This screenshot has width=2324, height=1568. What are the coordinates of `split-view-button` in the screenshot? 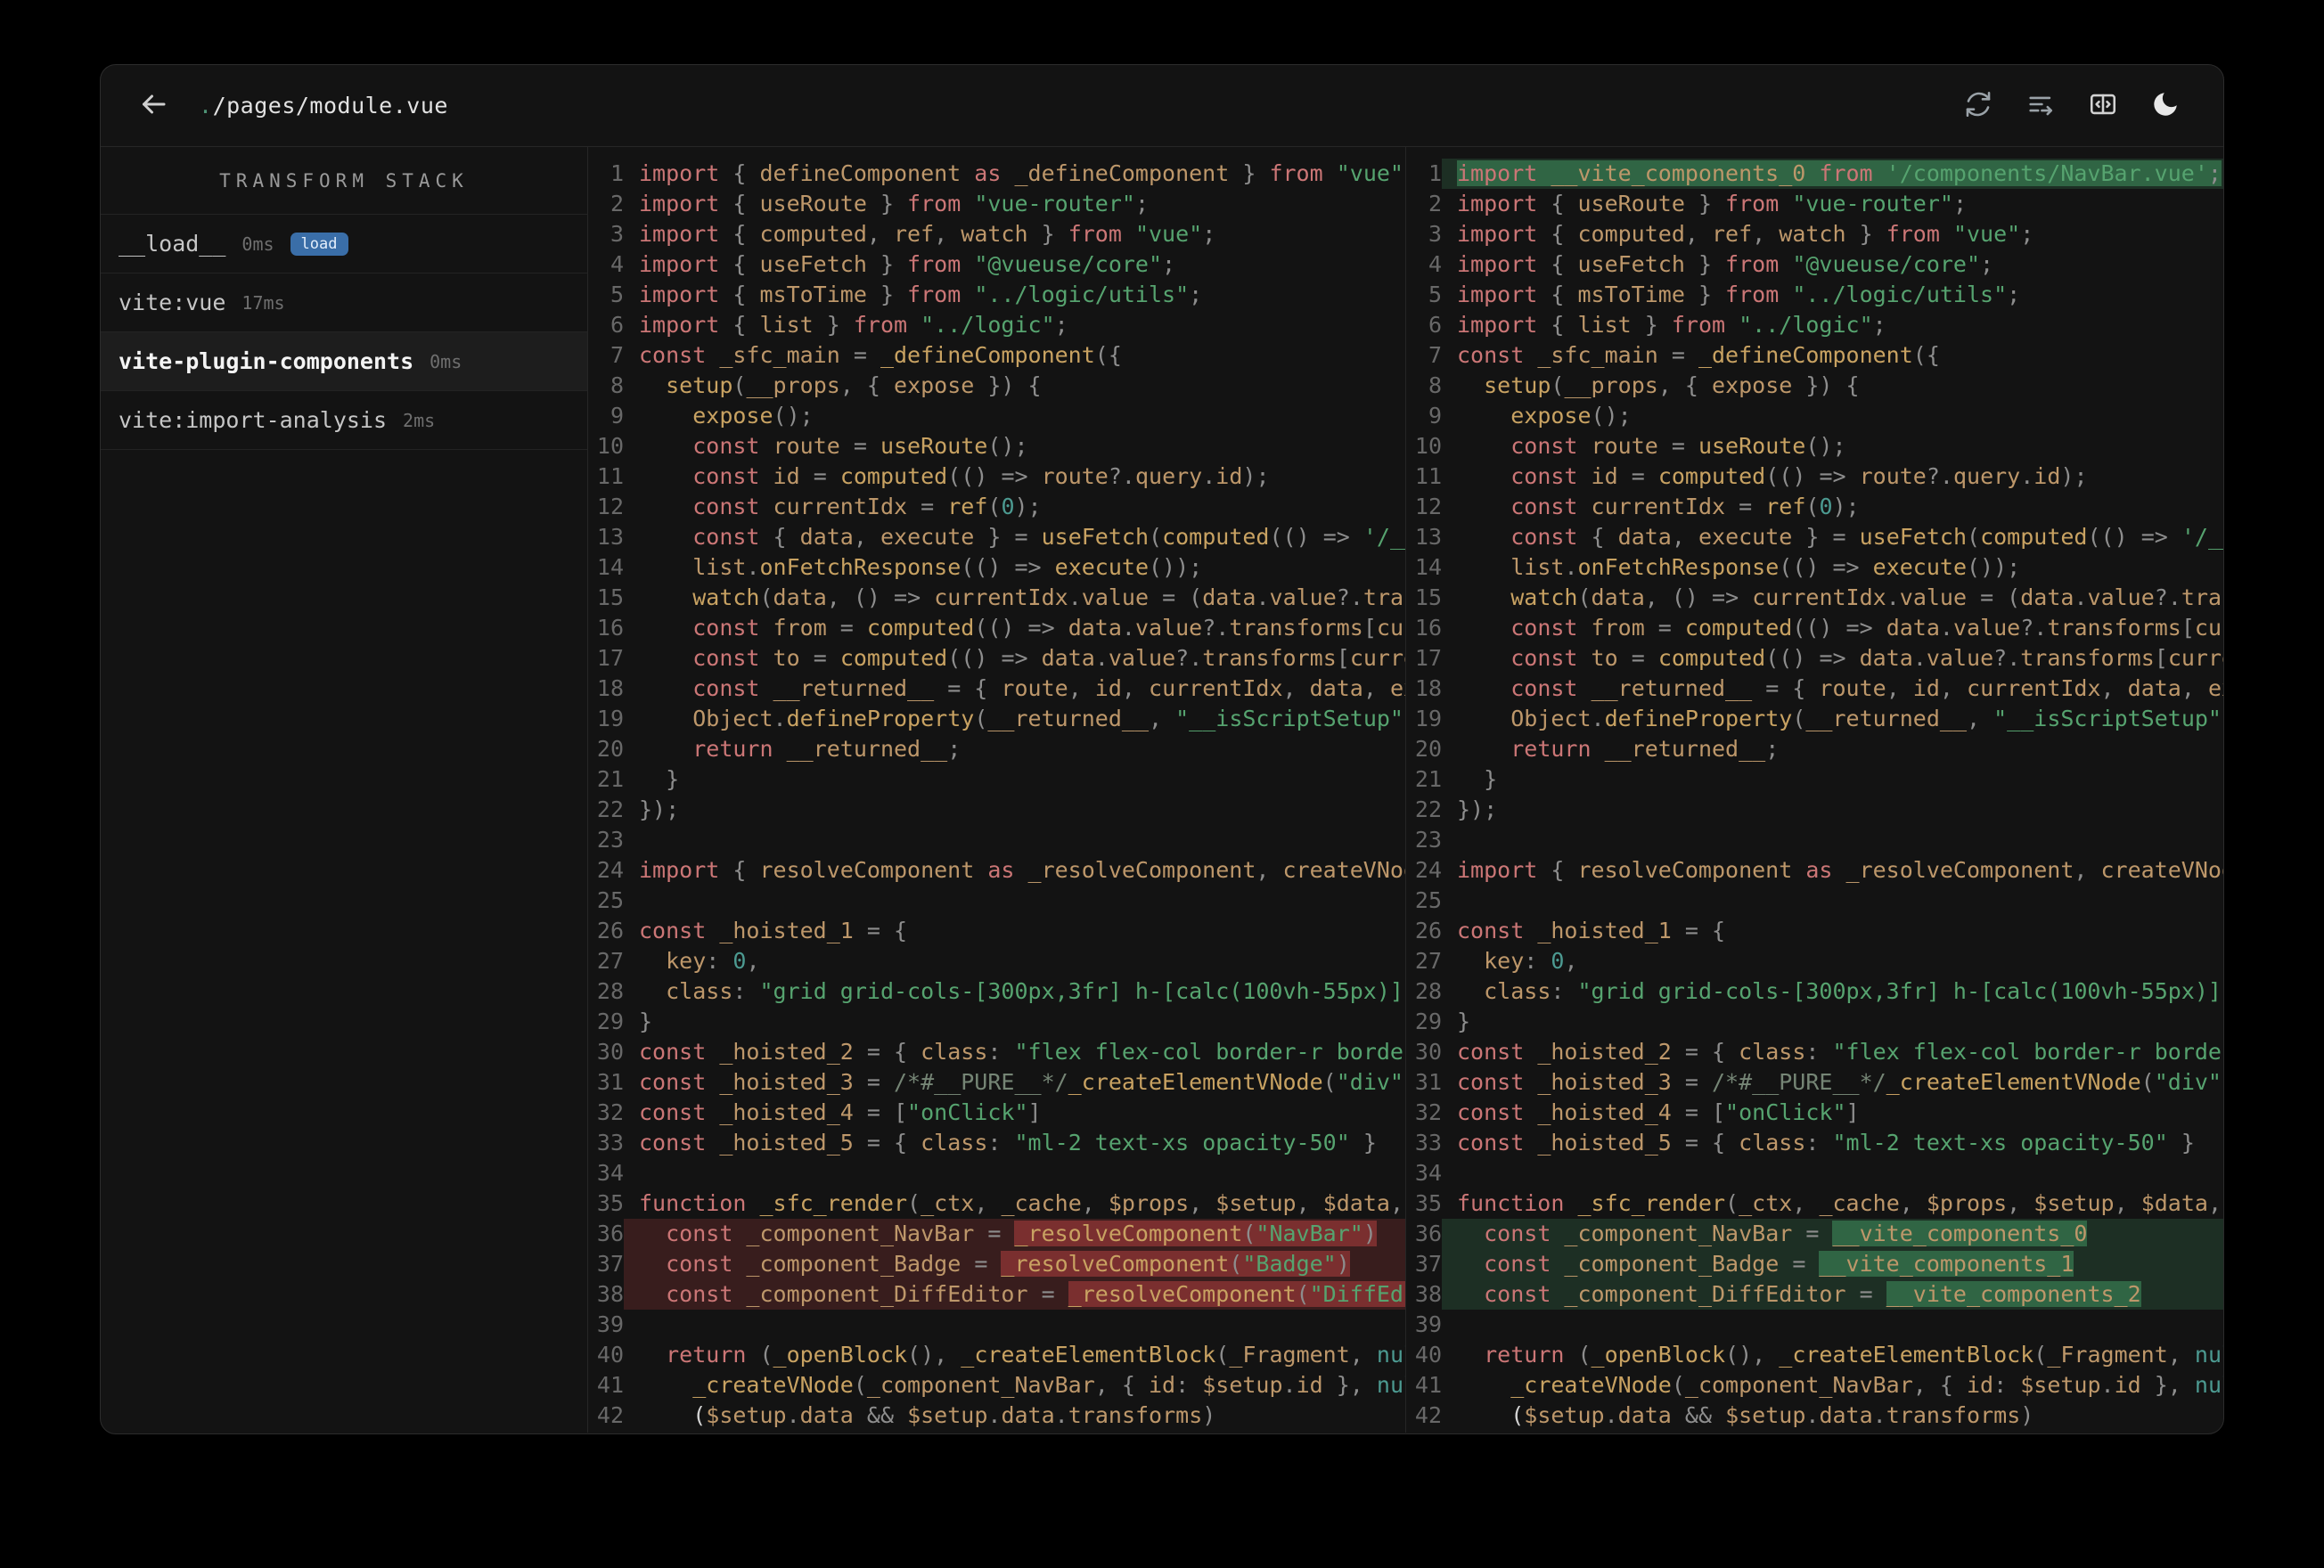 It's located at (2103, 106).